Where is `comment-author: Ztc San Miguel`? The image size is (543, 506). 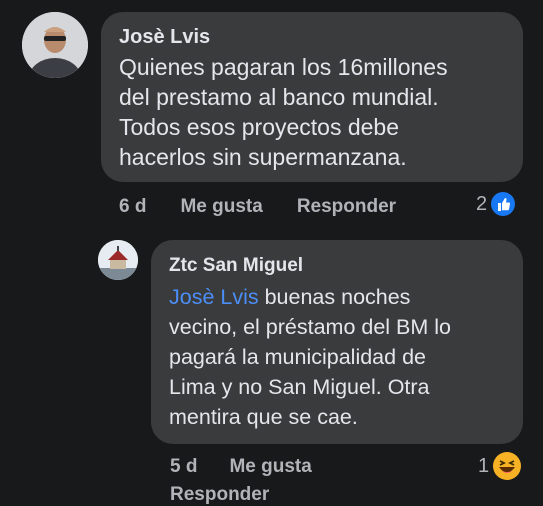 comment-author: Ztc San Miguel is located at coordinates (337, 266).